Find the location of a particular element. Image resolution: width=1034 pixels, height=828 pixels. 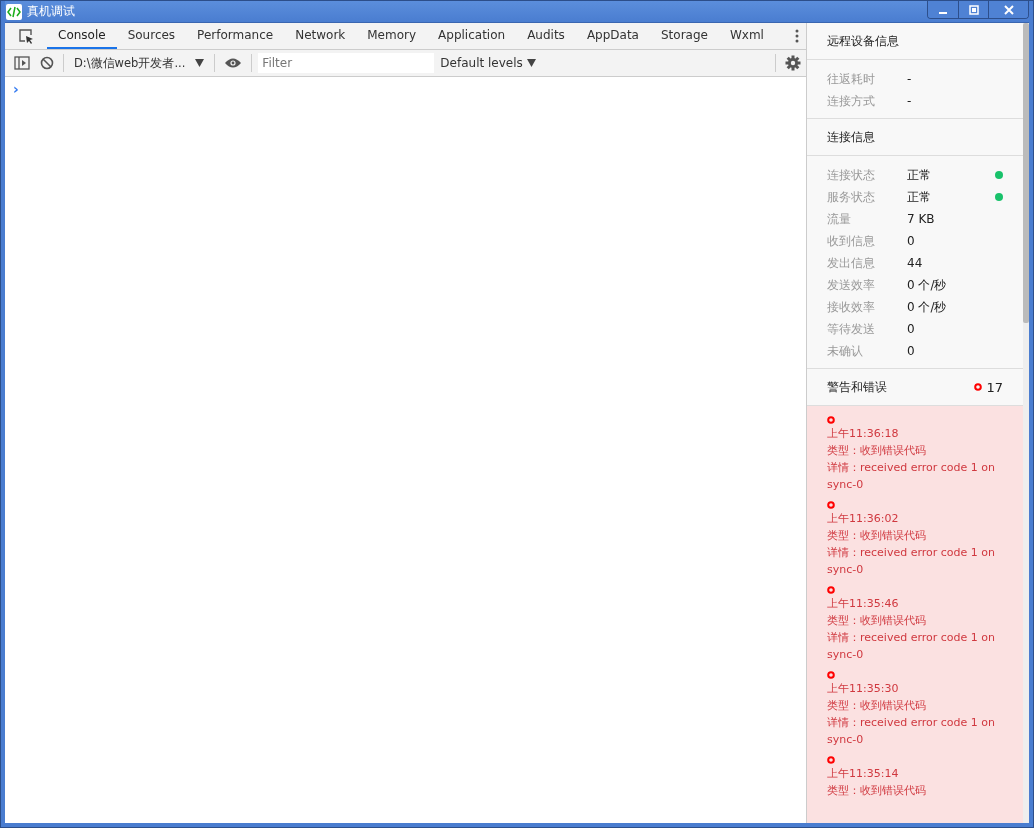

error-time: 上午11:36:18 is located at coordinates (863, 434).